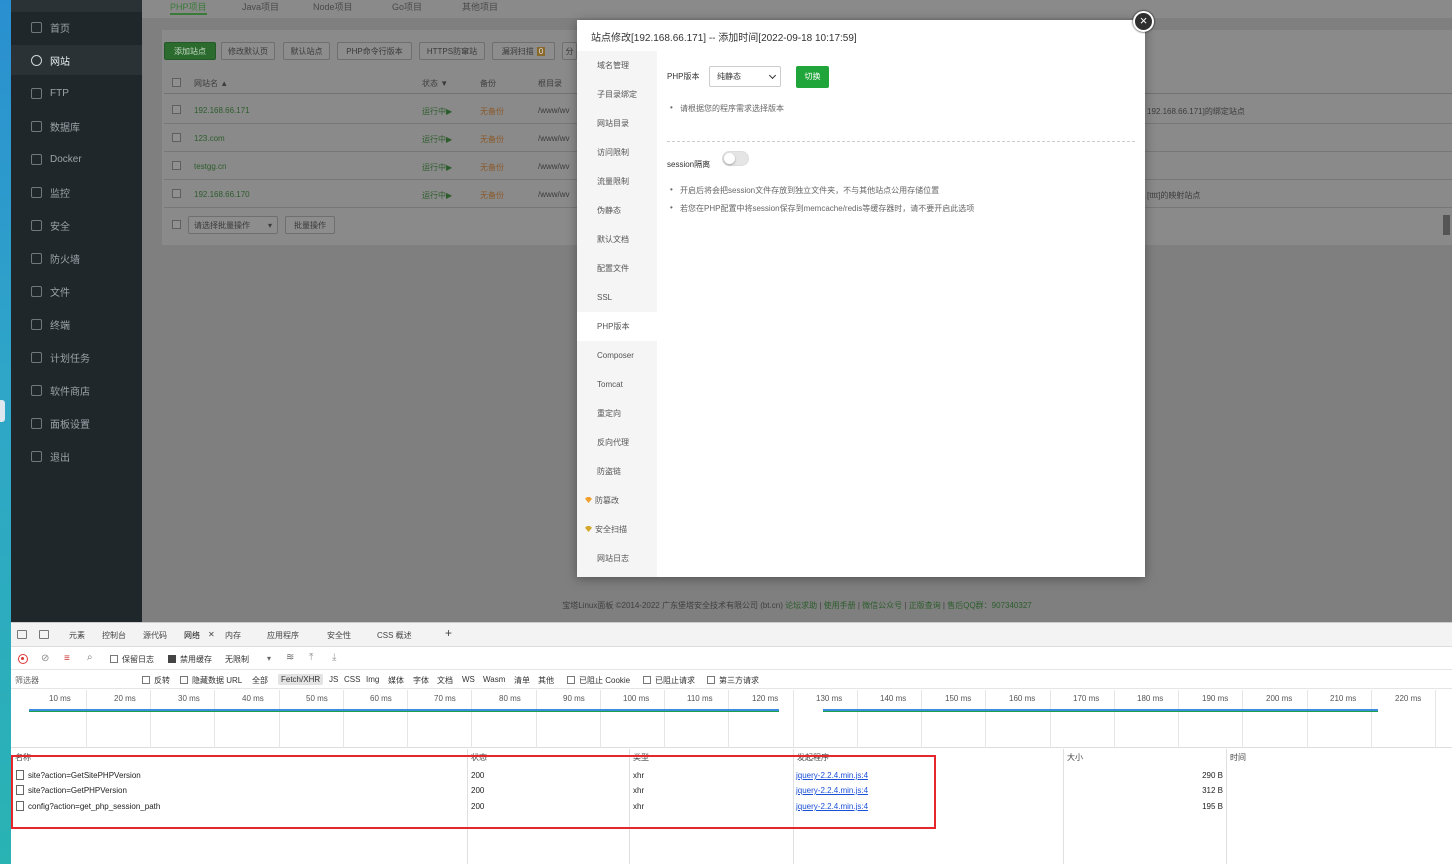 The height and width of the screenshot is (864, 1452). I want to click on throttle-select: 无限制, so click(237, 659).